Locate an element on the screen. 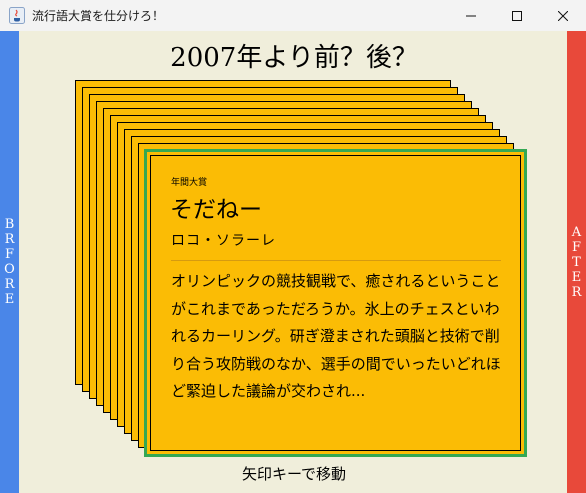  before-label: BRFORE is located at coordinates (9, 262).